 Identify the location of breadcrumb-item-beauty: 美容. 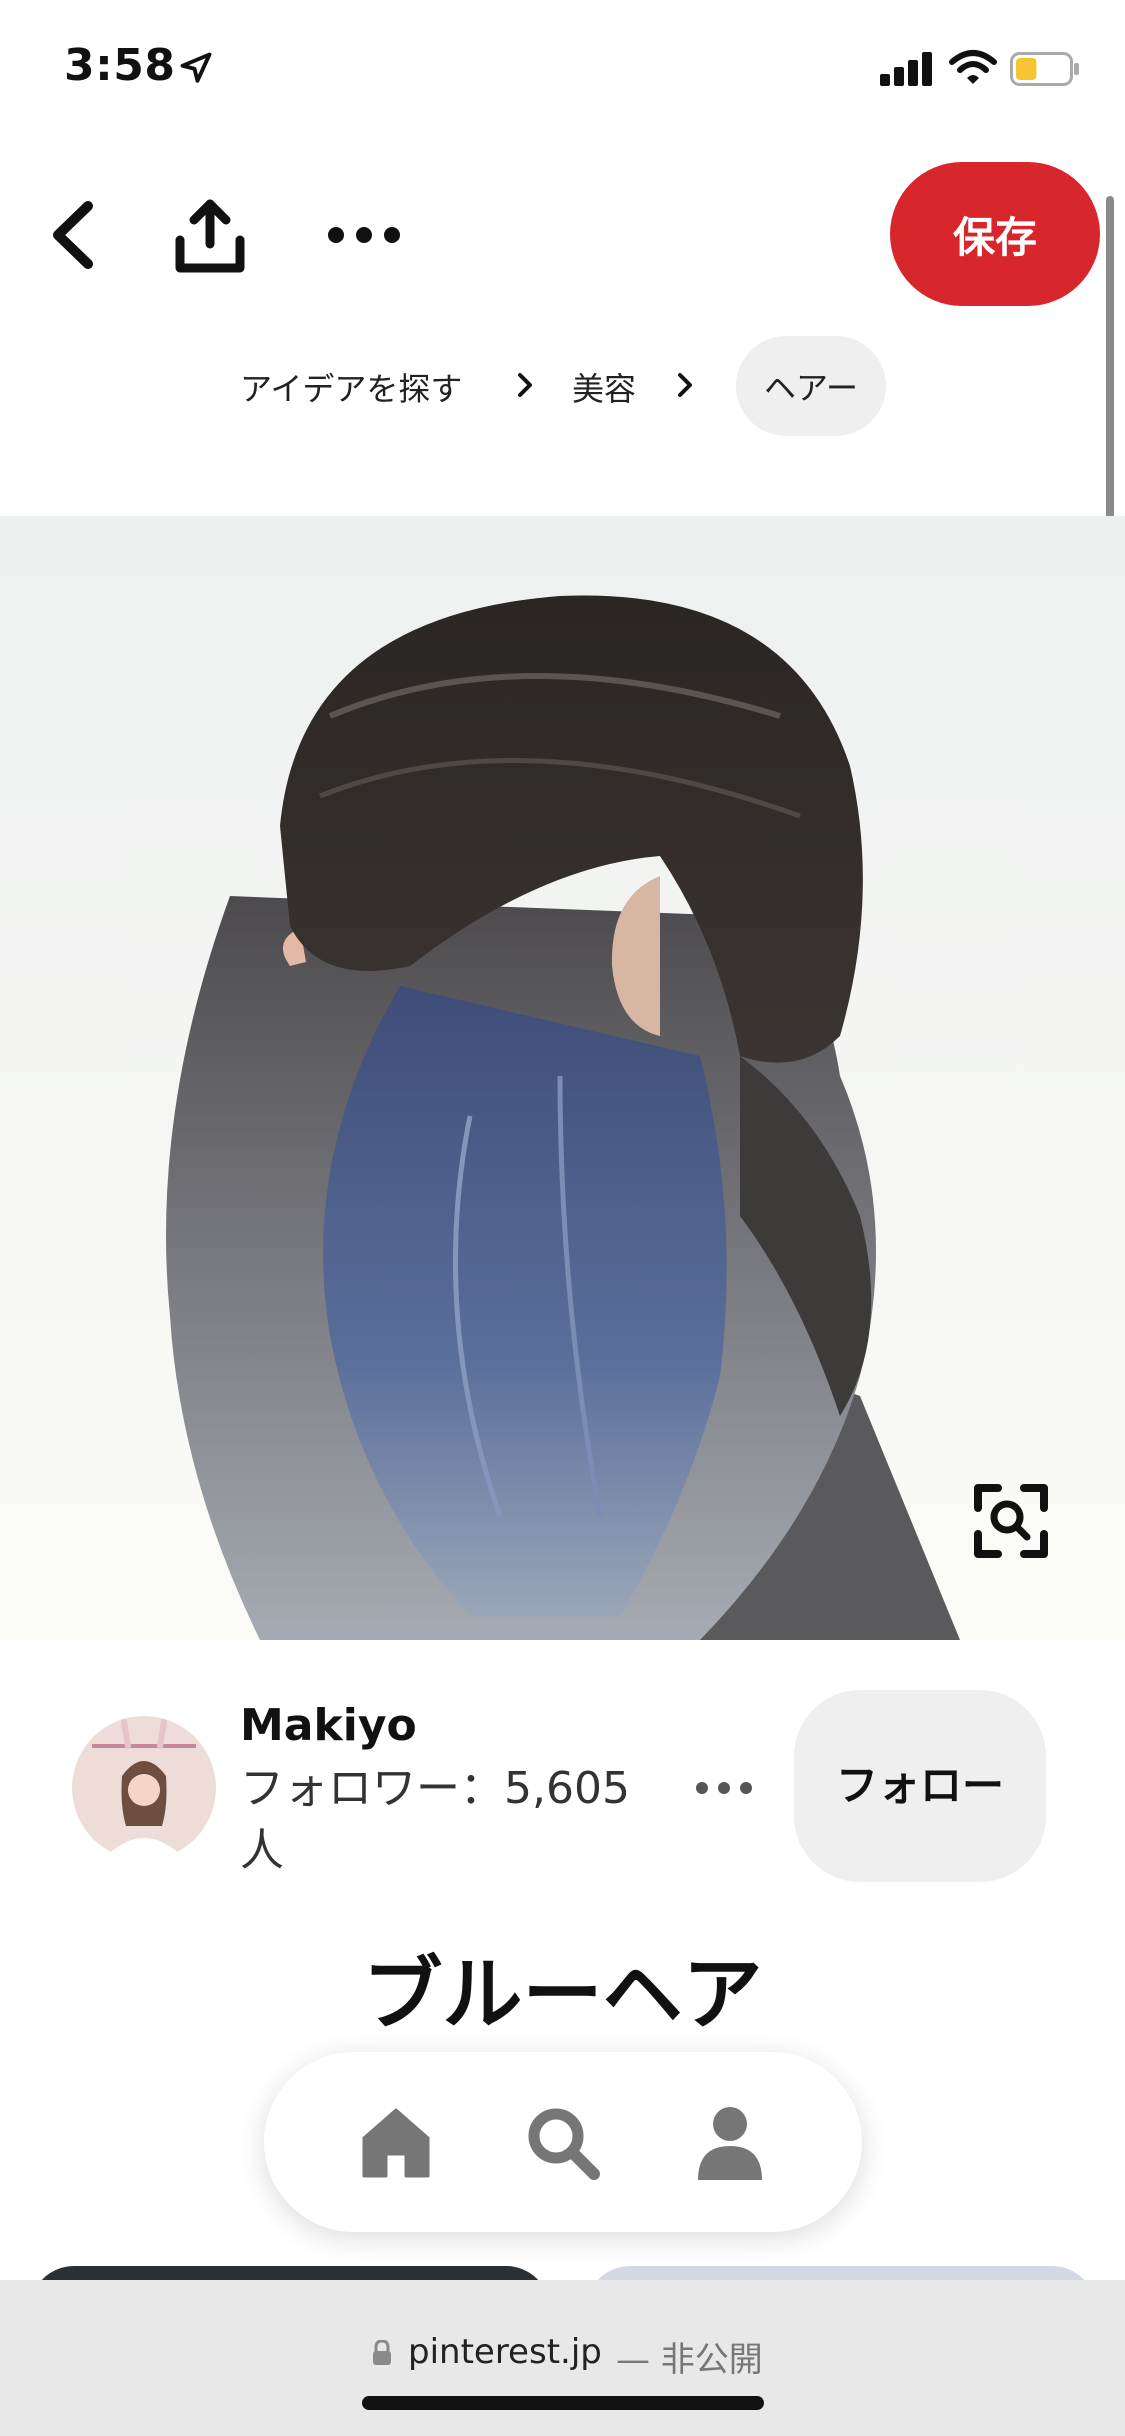
(604, 387).